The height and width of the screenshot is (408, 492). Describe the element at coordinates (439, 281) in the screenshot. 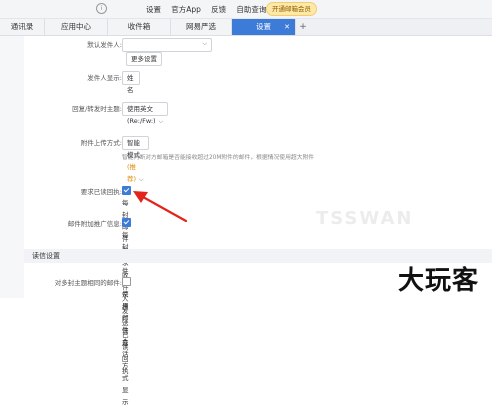

I see `watermark-logo: 大玩客` at that location.